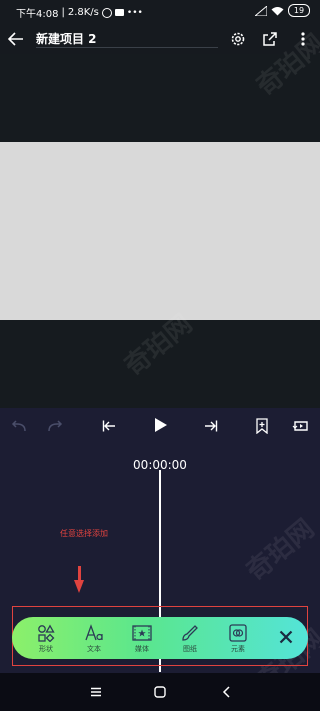  I want to click on loop-icon, so click(300, 426).